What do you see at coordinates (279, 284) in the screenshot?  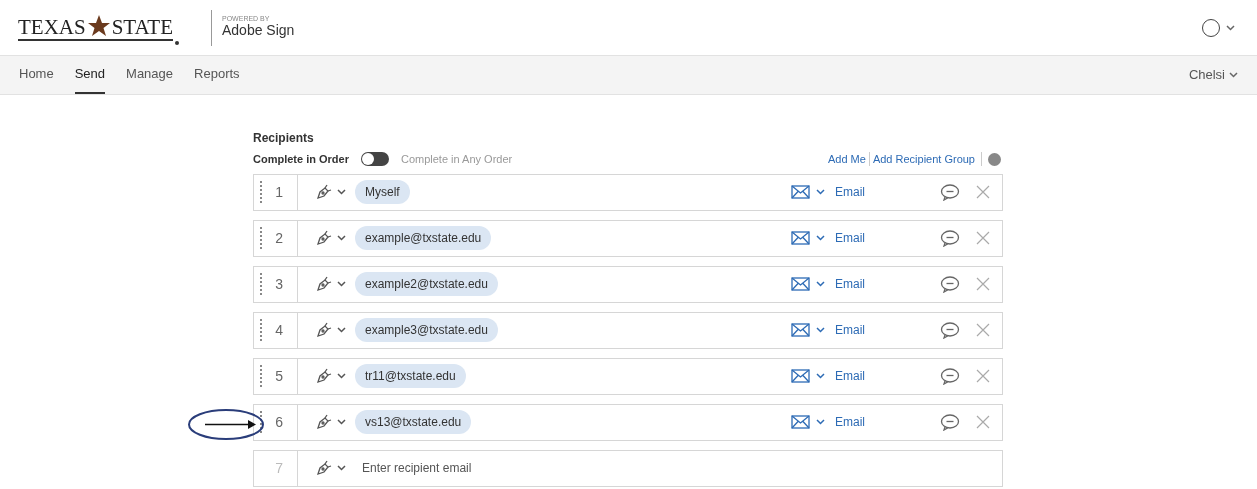 I see `order-number: 3` at bounding box center [279, 284].